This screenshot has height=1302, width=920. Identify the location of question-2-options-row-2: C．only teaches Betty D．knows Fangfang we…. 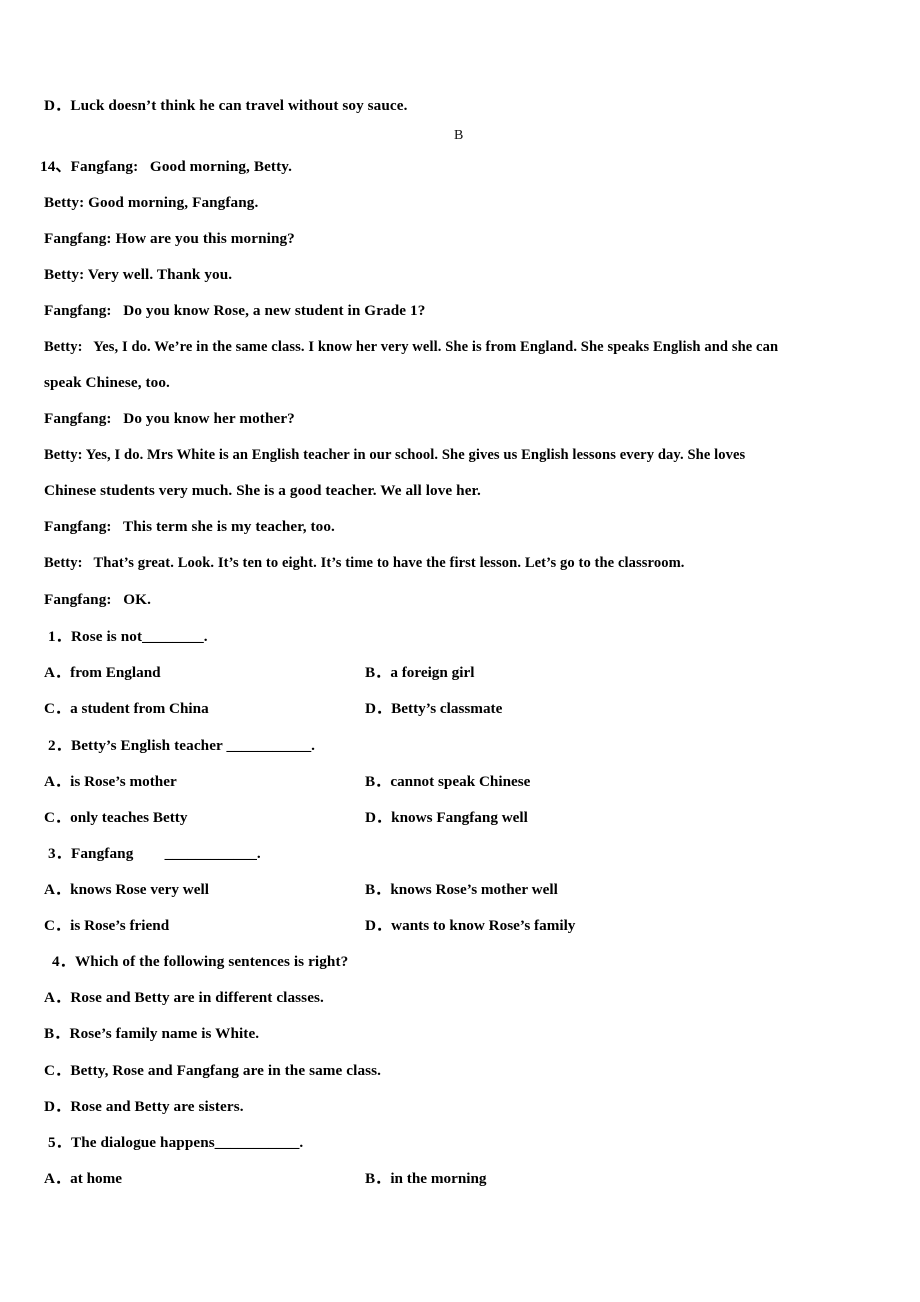
(462, 819).